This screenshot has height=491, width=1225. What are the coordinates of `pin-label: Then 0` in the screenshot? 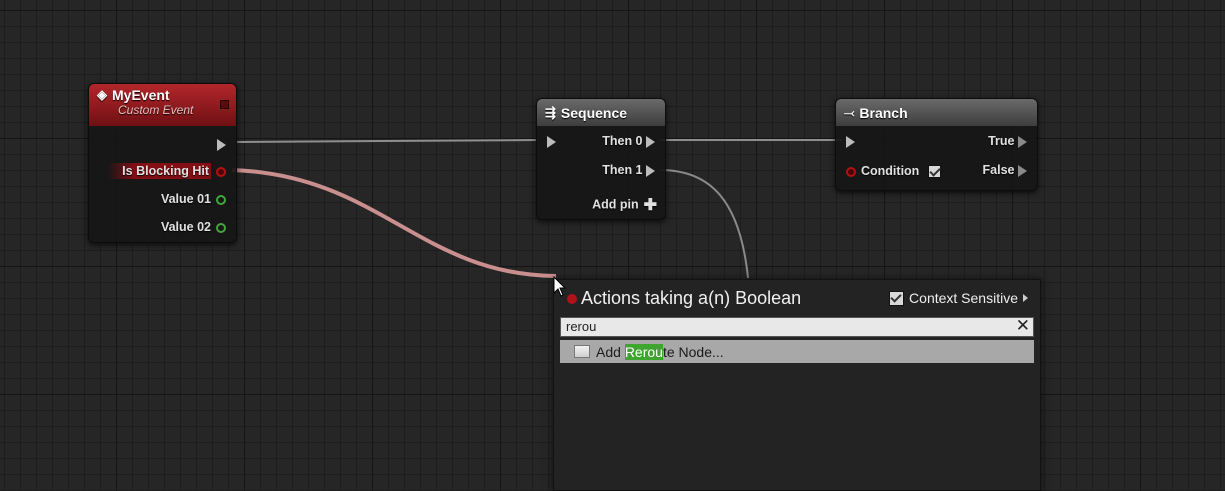 It's located at (622, 141).